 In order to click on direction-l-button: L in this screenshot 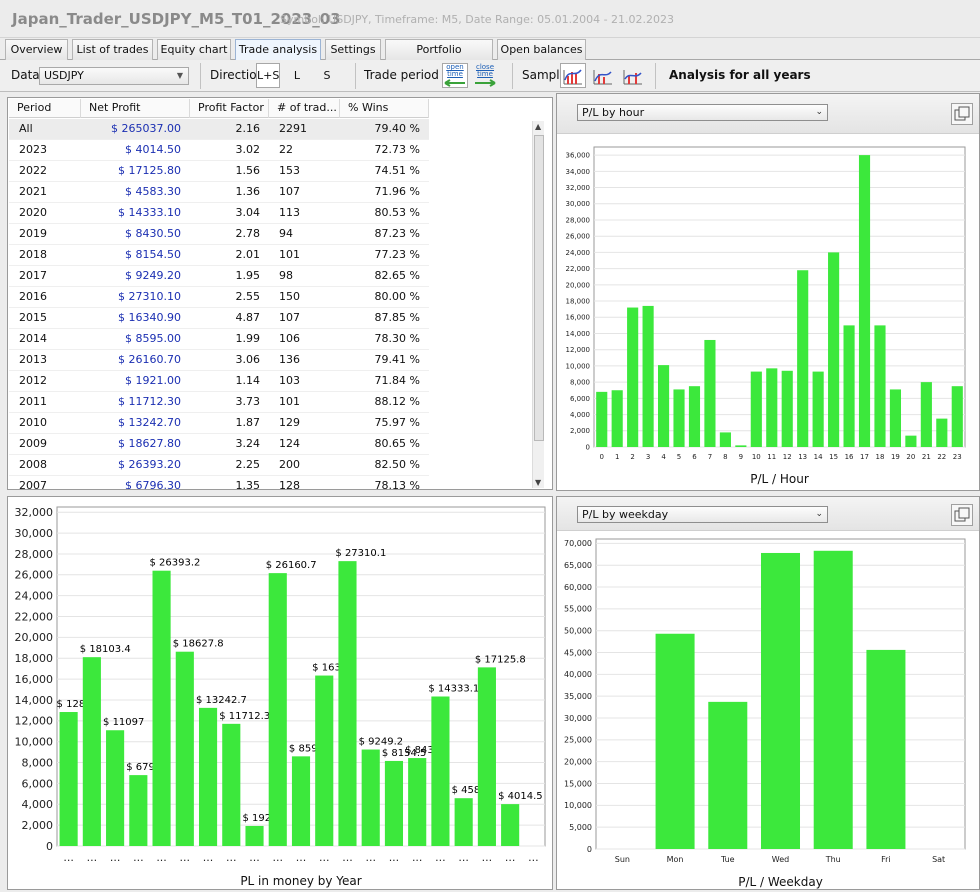, I will do `click(297, 75)`.